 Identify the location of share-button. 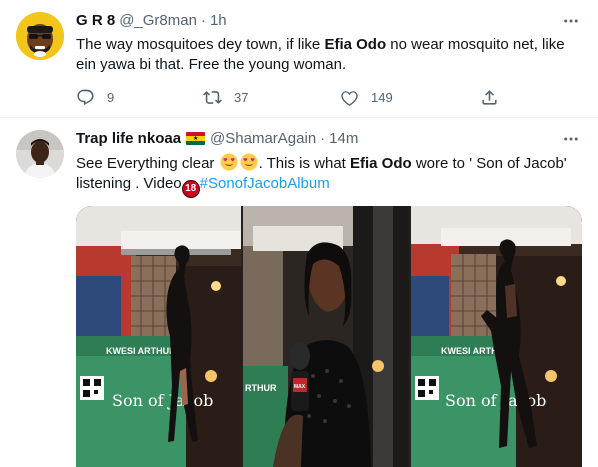
(489, 97).